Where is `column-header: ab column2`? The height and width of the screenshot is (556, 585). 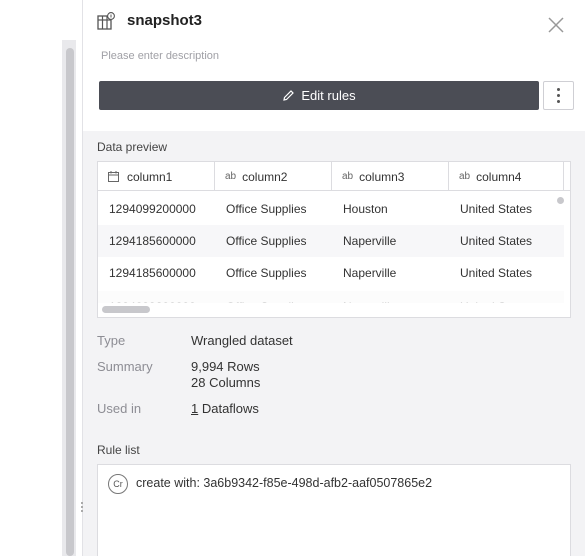
column-header: ab column2 is located at coordinates (273, 176).